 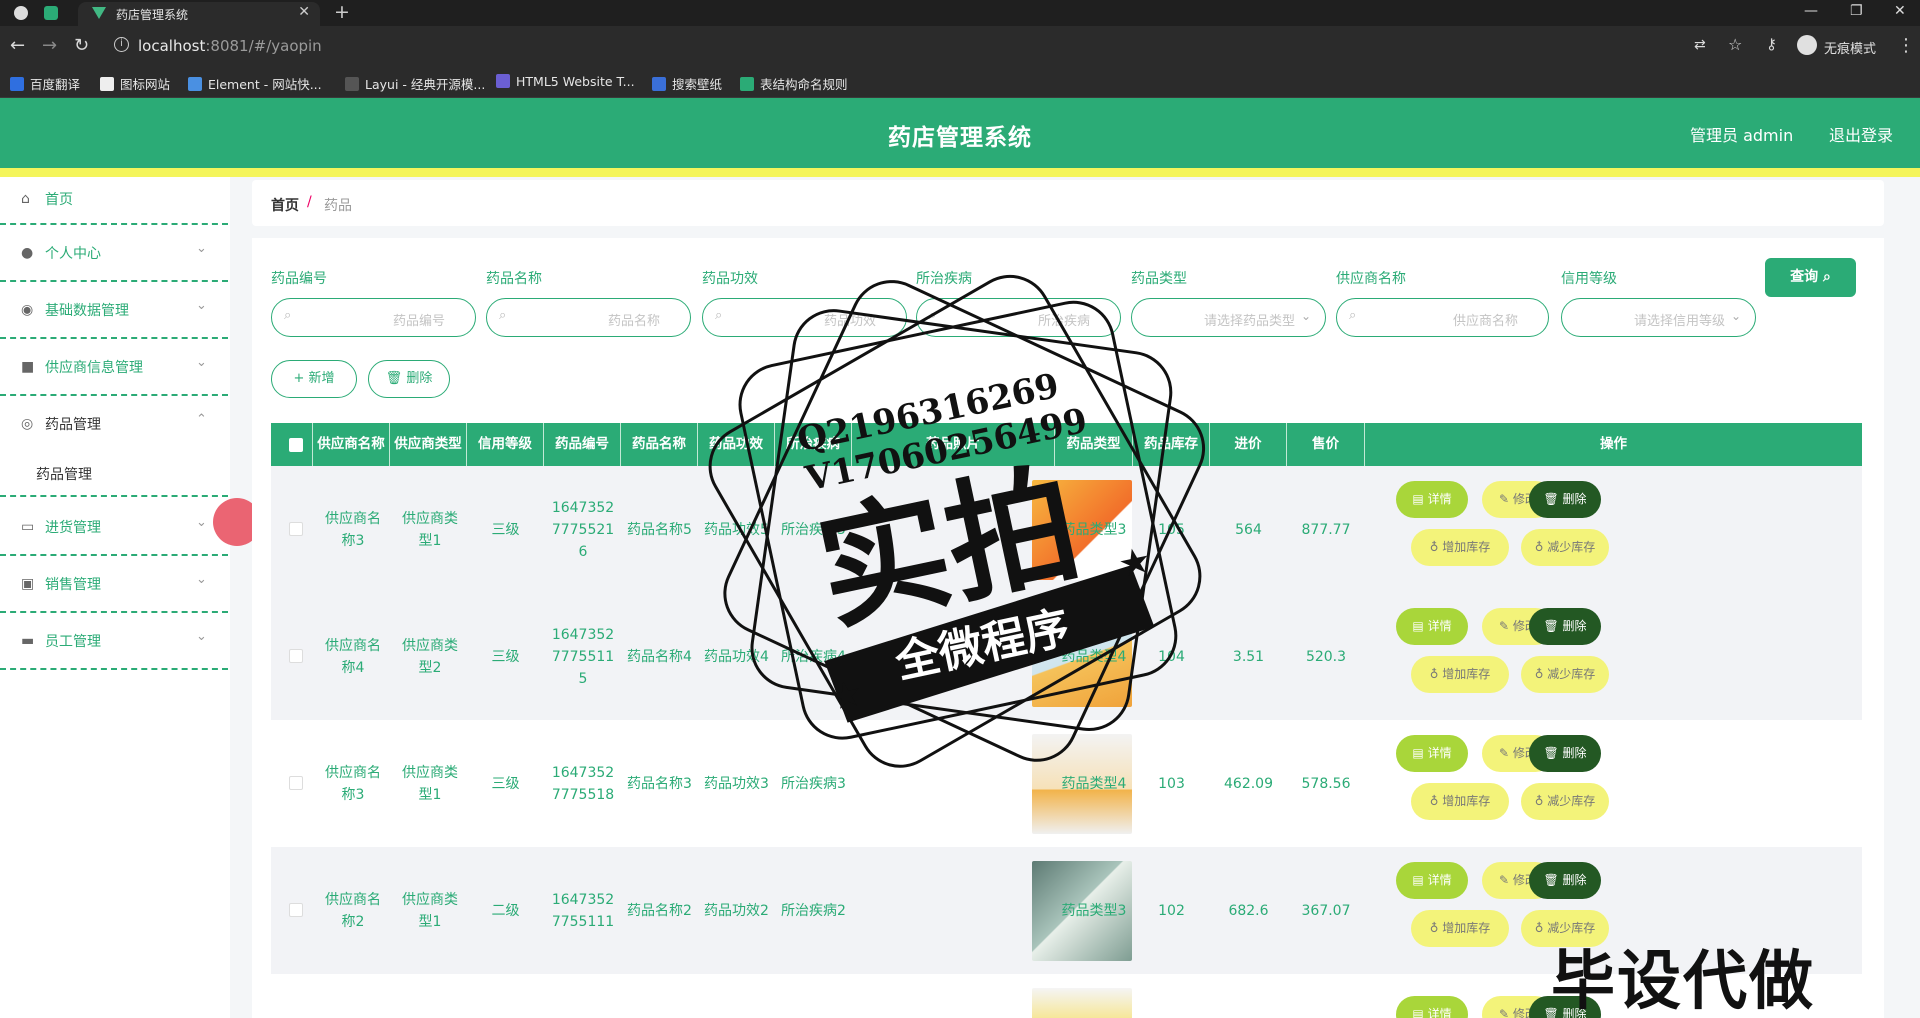 I want to click on add-stock-label: 增加库存, so click(x=1466, y=928).